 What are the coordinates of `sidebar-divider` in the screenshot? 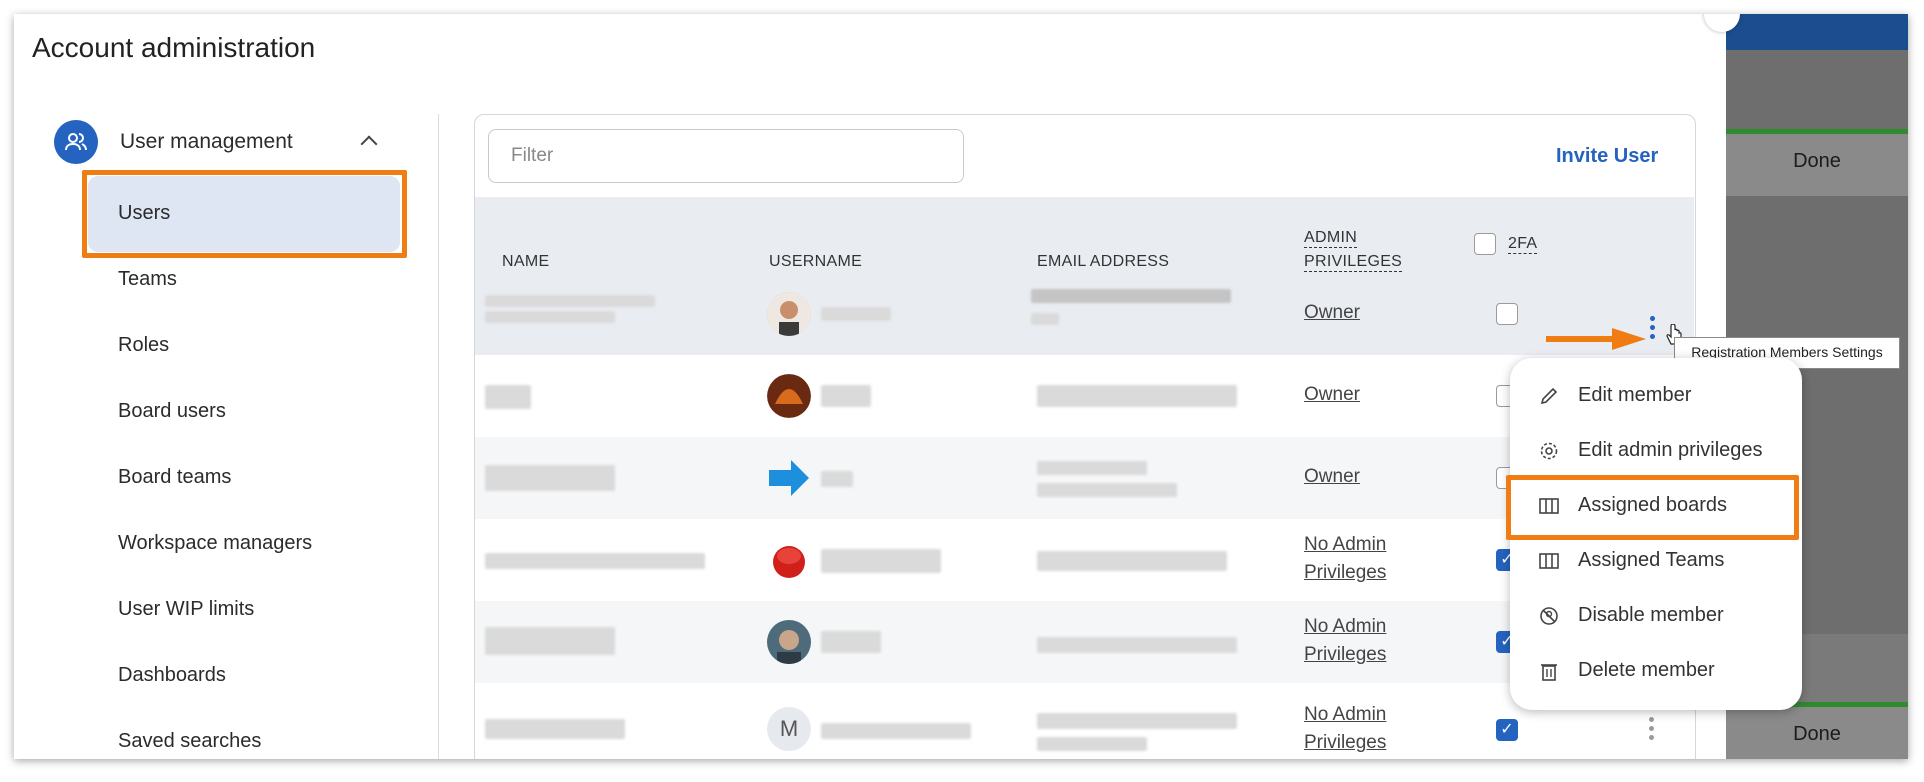 It's located at (438, 436).